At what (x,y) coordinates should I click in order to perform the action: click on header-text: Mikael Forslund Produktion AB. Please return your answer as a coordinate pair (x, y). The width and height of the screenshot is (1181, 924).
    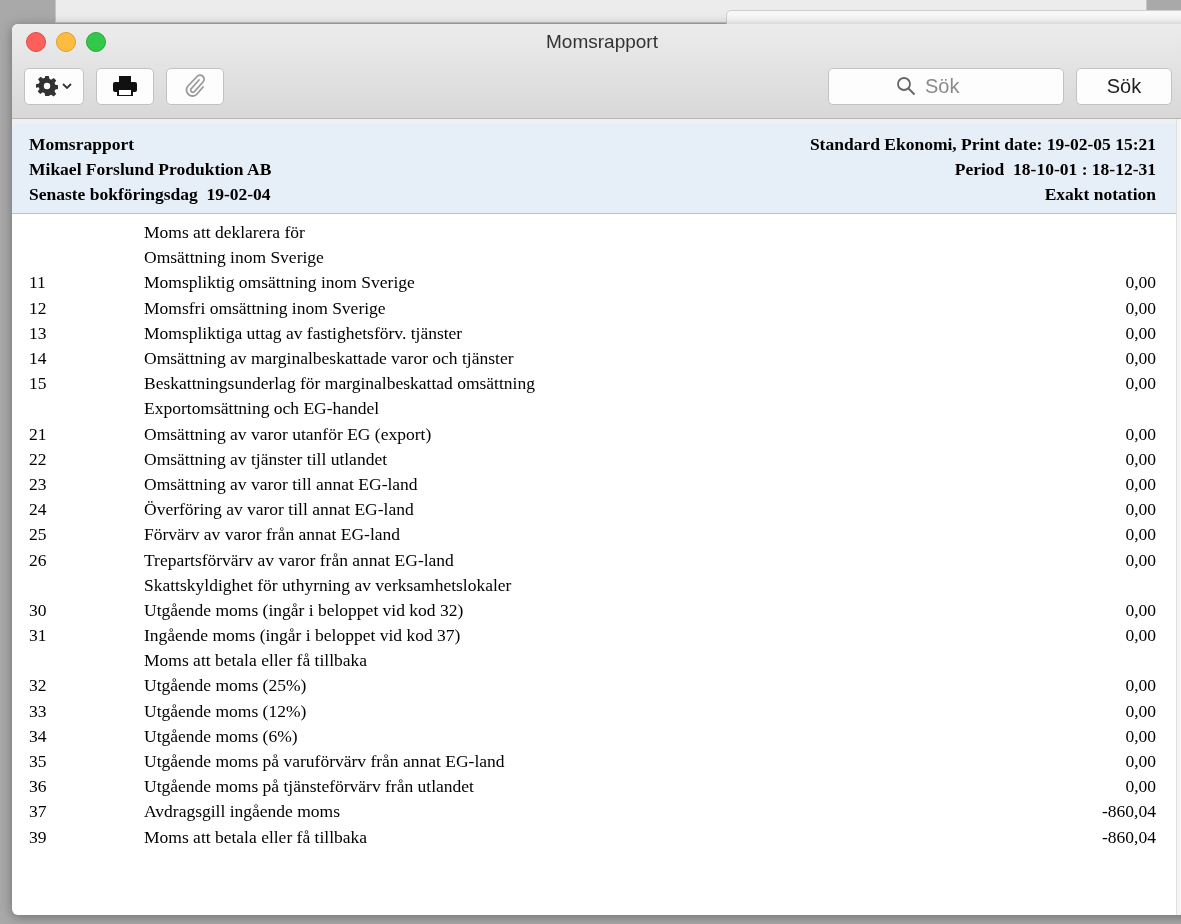
    Looking at the image, I should click on (150, 169).